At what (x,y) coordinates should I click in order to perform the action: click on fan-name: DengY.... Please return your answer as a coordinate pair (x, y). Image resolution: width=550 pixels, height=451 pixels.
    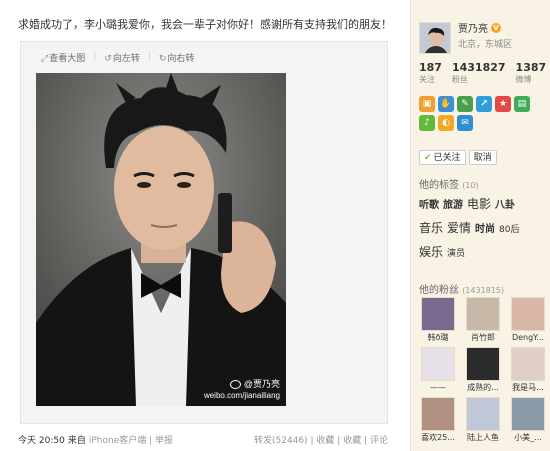
    Looking at the image, I should click on (528, 337).